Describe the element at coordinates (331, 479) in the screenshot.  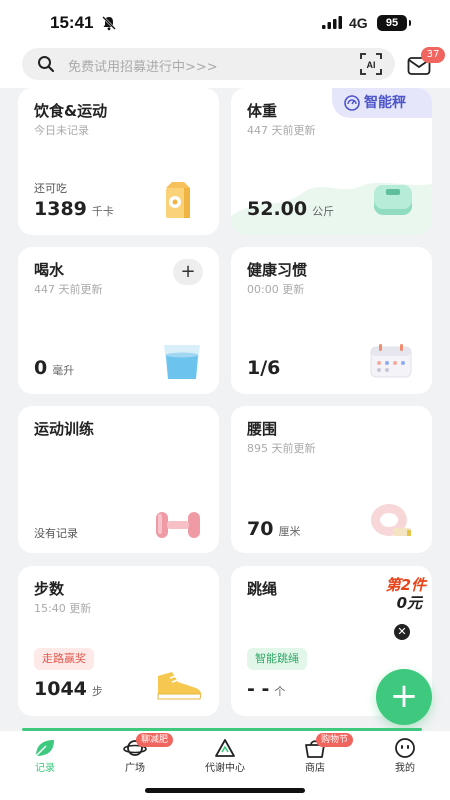
I see `card-waist: 腰围 895 天前更新 70 厘米` at that location.